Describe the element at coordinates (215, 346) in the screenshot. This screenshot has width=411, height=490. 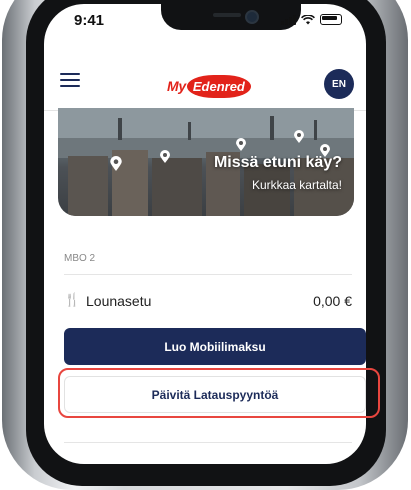
I see `create-mobile-payment-button: Luo Mobiilimaksu` at that location.